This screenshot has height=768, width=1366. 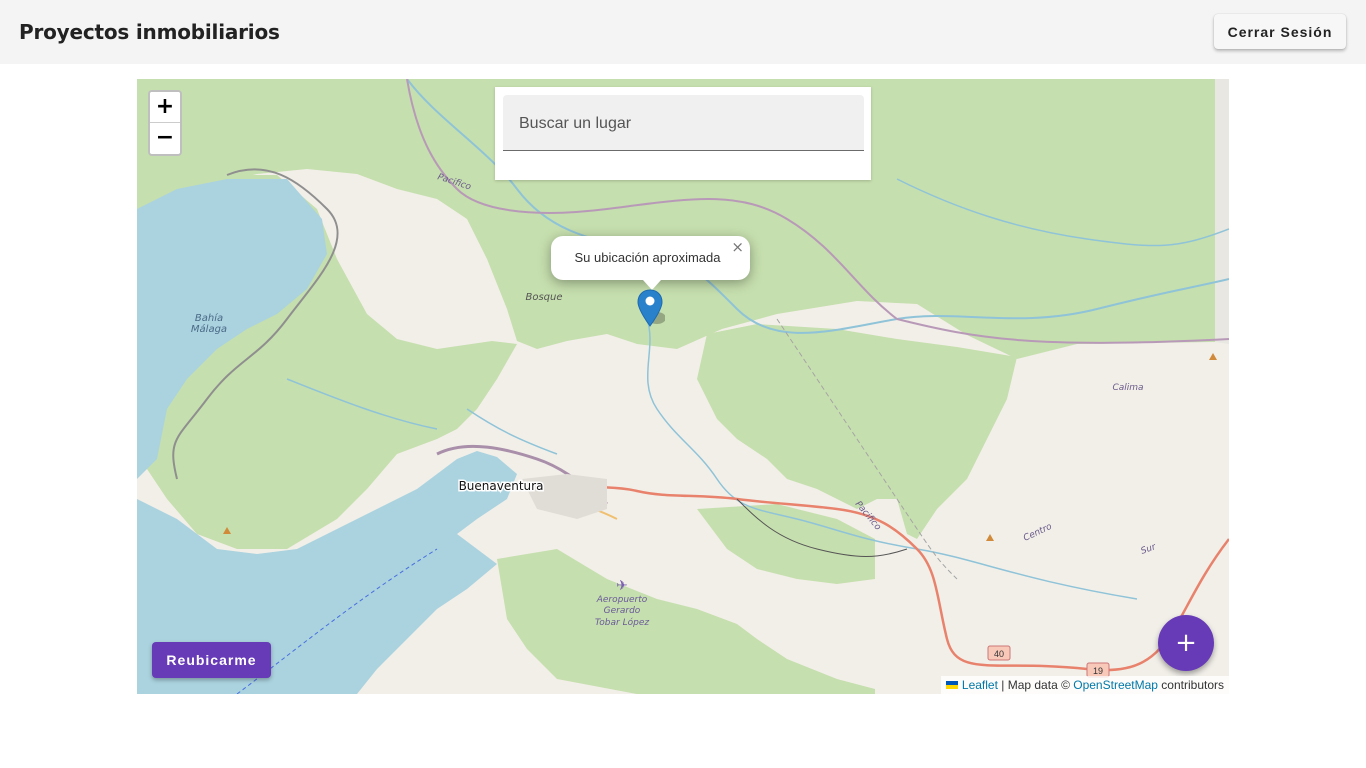 I want to click on map-label-aeropuerto-2: Gerardo, so click(x=622, y=611).